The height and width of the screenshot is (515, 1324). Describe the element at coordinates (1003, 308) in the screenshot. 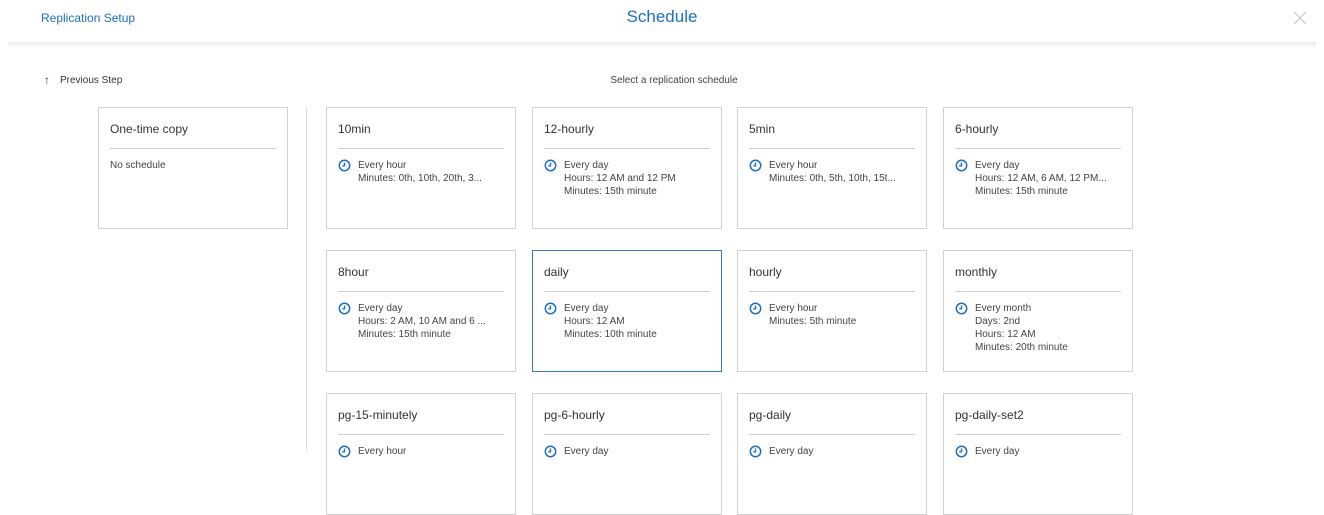

I see `schedule-frequency: Every month` at that location.